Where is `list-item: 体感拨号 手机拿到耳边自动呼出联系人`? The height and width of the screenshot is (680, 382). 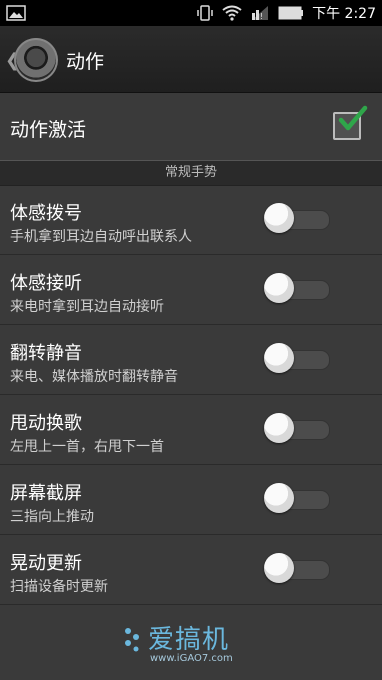
list-item: 体感拨号 手机拿到耳边自动呼出联系人 is located at coordinates (191, 220).